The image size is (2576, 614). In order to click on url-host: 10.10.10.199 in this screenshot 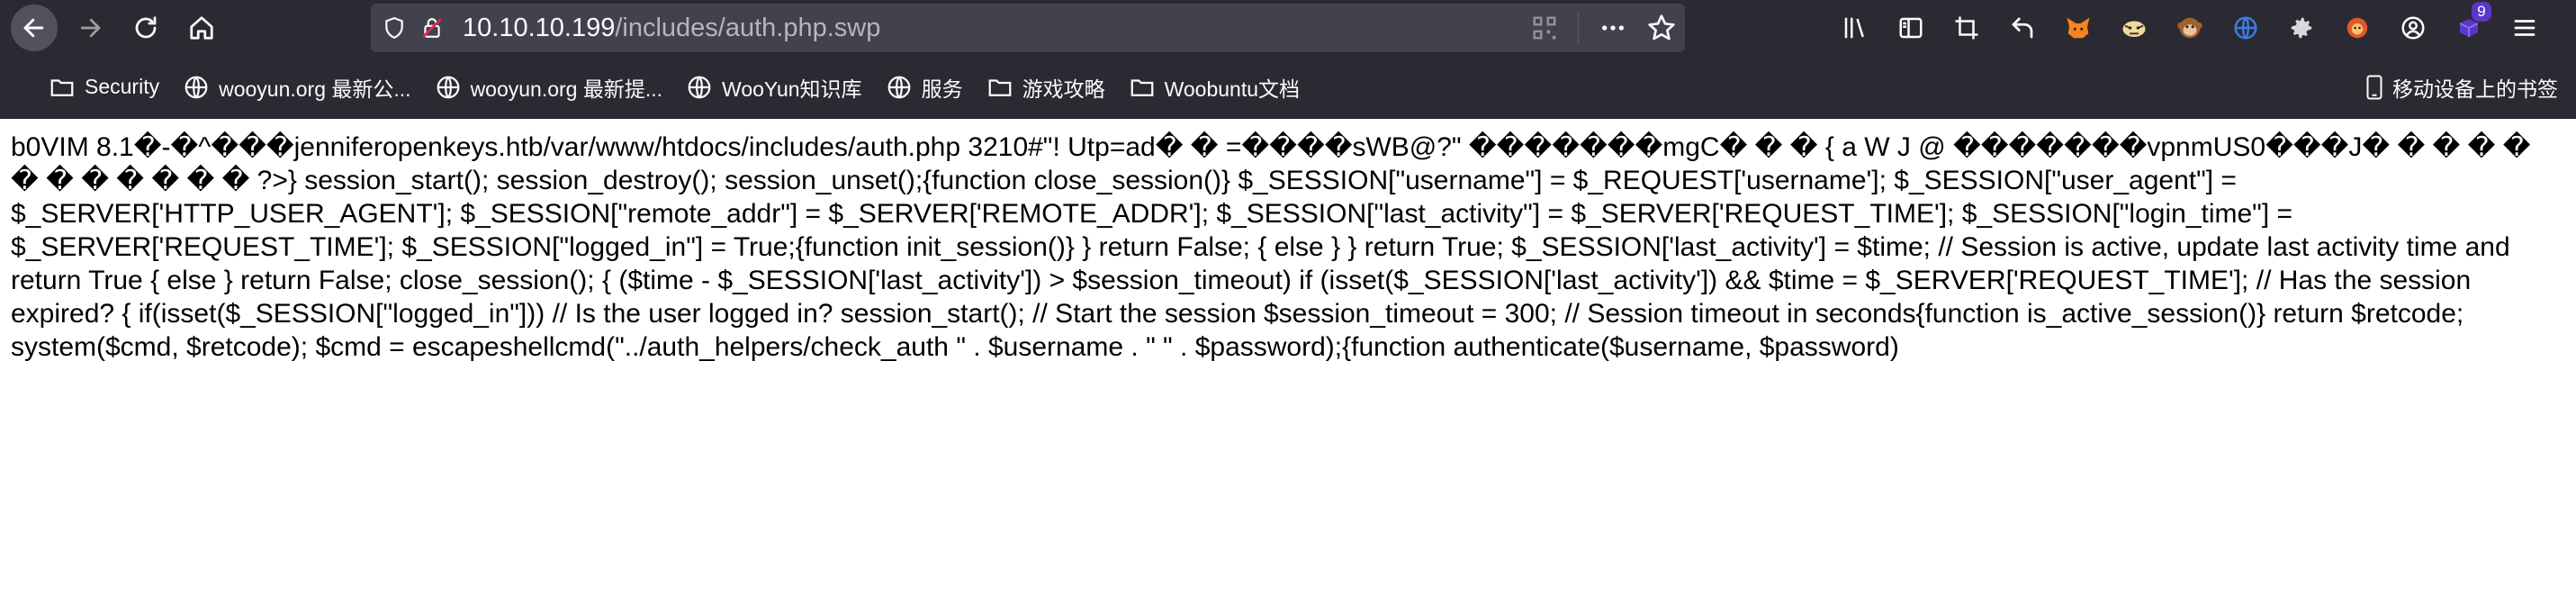, I will do `click(539, 27)`.